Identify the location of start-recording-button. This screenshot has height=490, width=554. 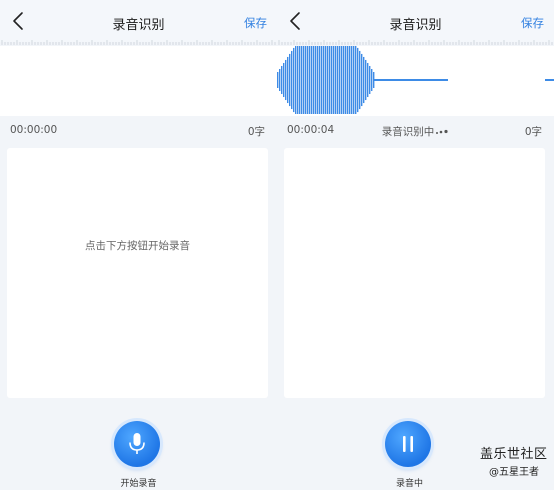
(137, 444).